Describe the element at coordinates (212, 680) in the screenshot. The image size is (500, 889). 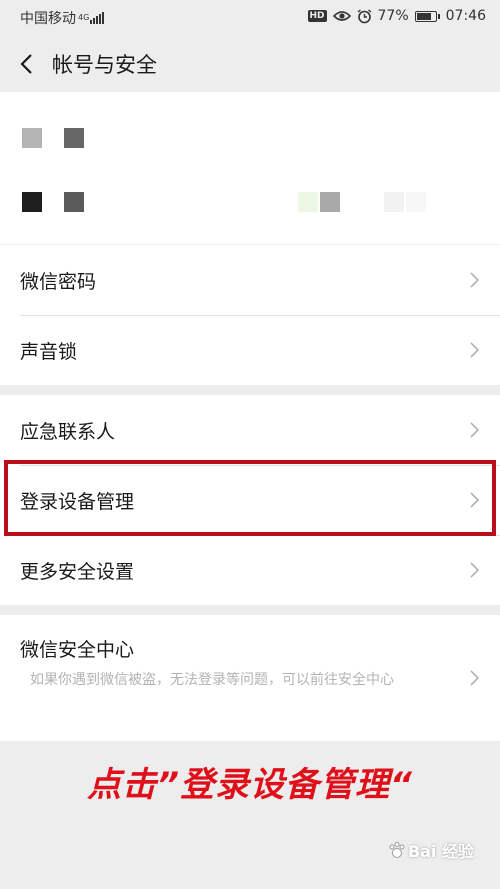
I see `menu-item-description: 如果你遇到微信被盗，无法登录等问题，可以前往安全中心` at that location.